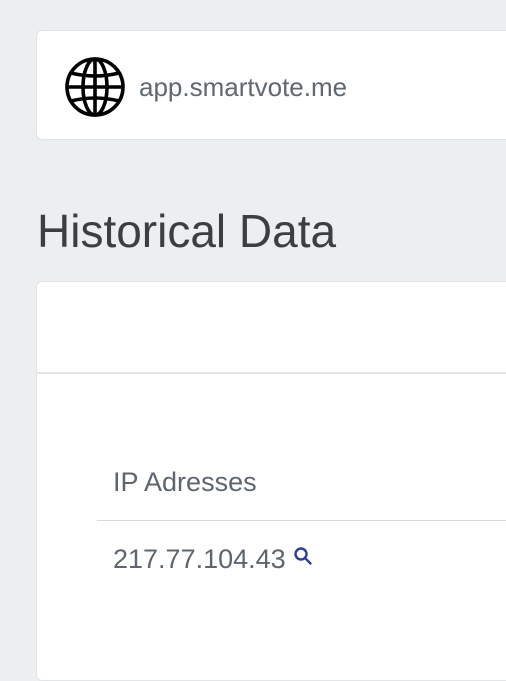  I want to click on panel-divider, so click(271, 373).